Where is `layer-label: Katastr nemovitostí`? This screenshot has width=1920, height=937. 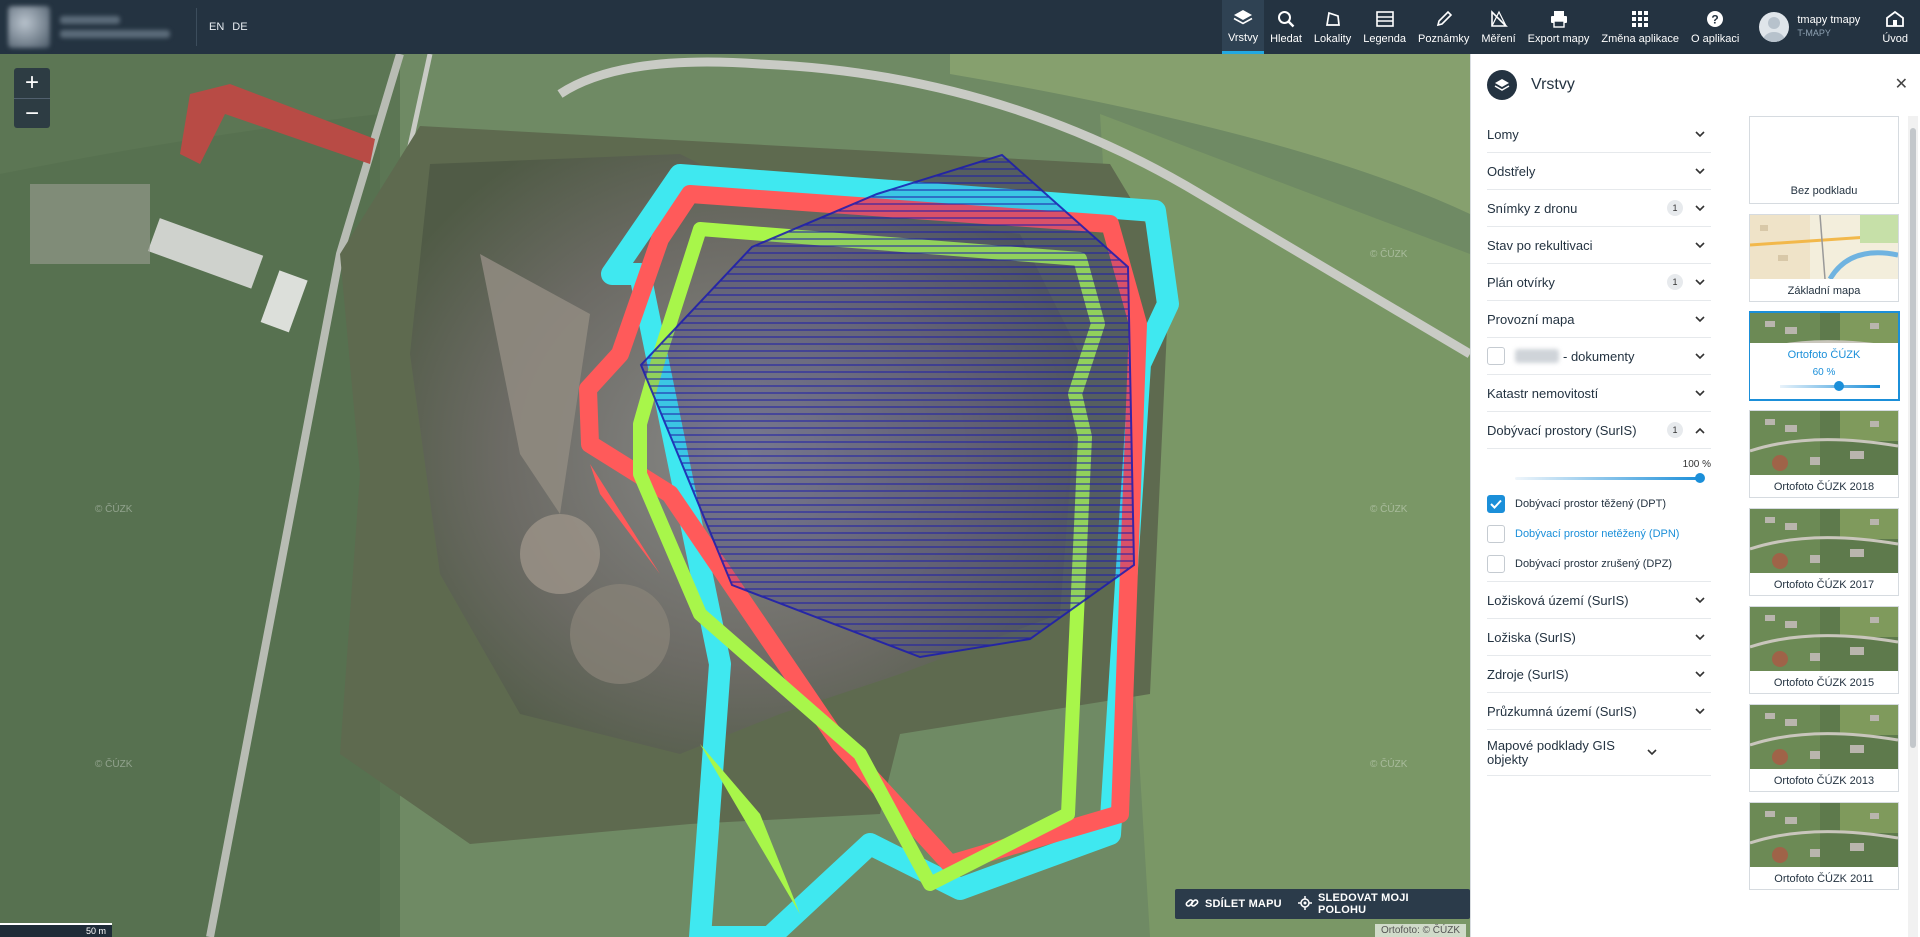 layer-label: Katastr nemovitostí is located at coordinates (1543, 393).